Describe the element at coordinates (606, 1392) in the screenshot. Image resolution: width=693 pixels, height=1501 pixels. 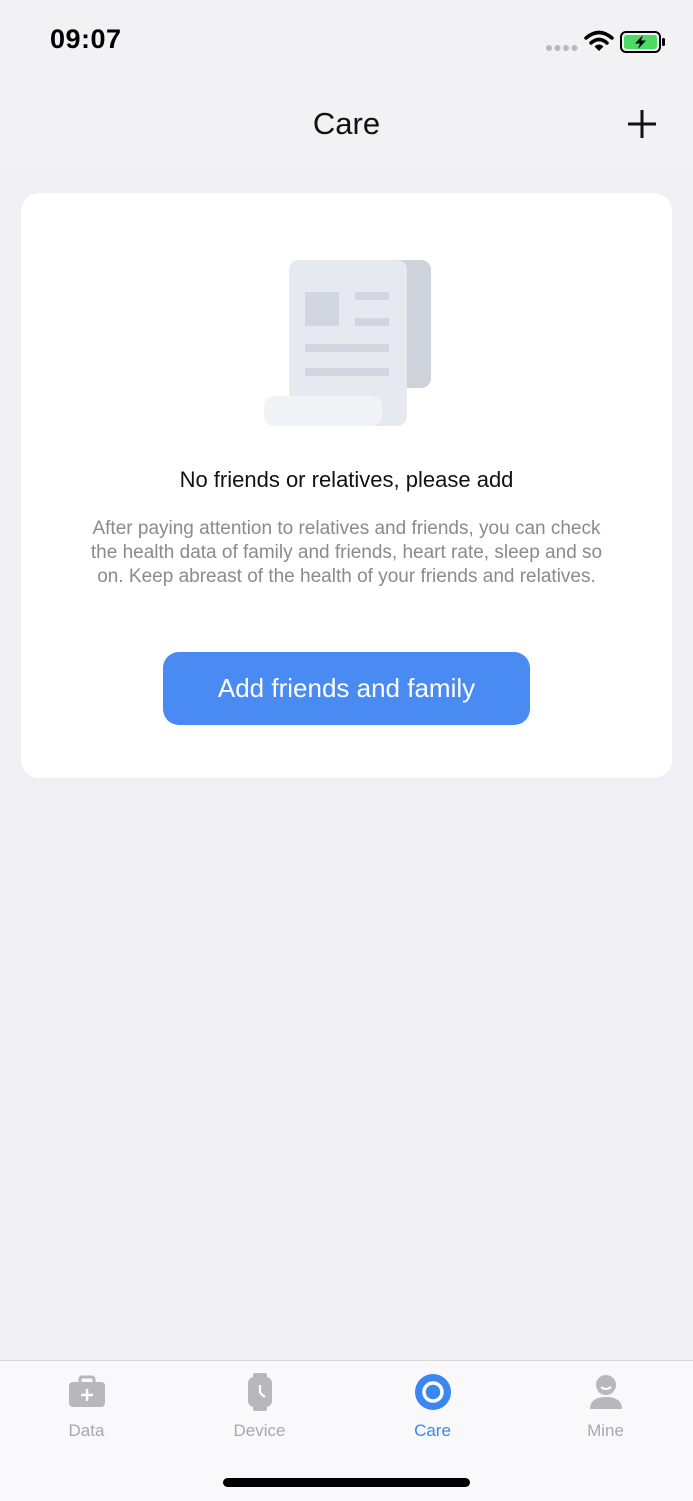
I see `person-icon` at that location.